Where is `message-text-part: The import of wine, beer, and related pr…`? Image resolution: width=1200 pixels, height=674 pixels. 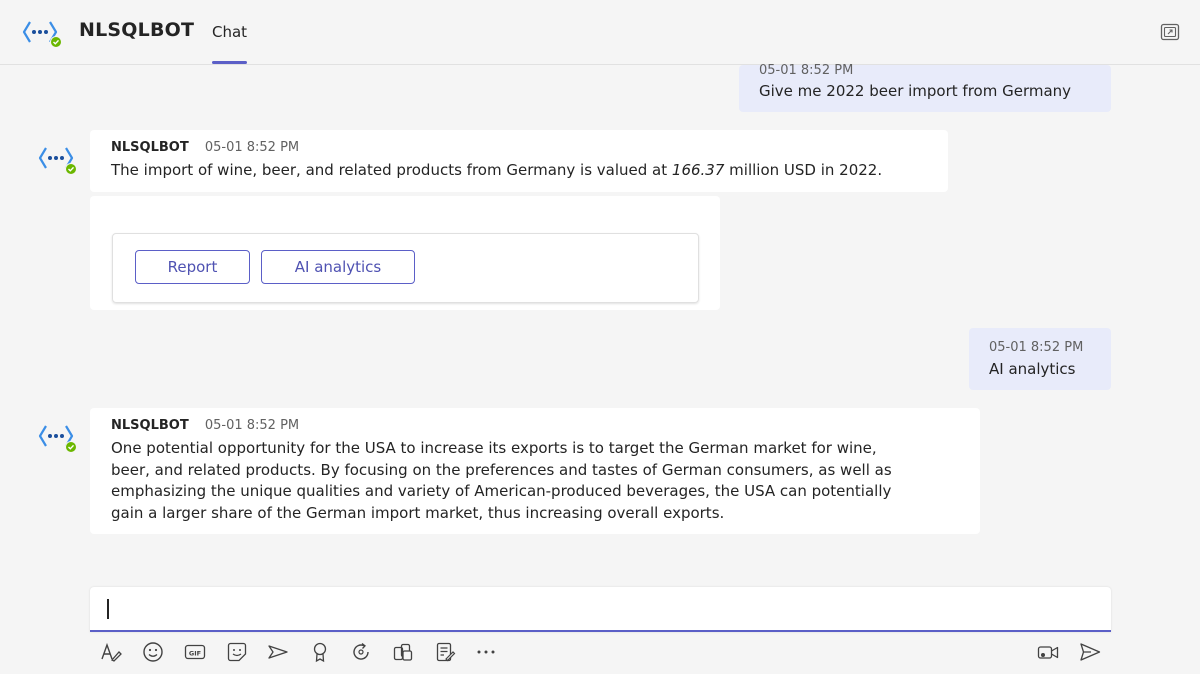
message-text-part: The import of wine, beer, and related pr… is located at coordinates (391, 170).